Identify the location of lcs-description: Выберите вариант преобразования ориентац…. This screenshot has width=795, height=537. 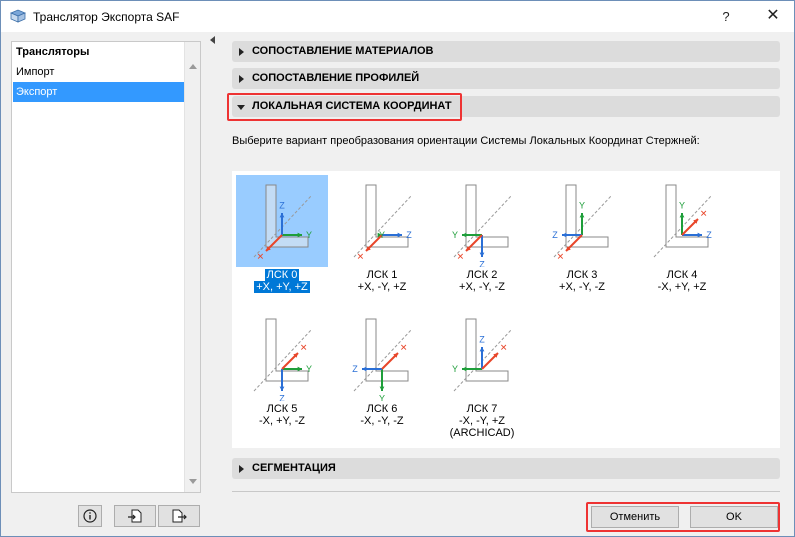
(466, 141).